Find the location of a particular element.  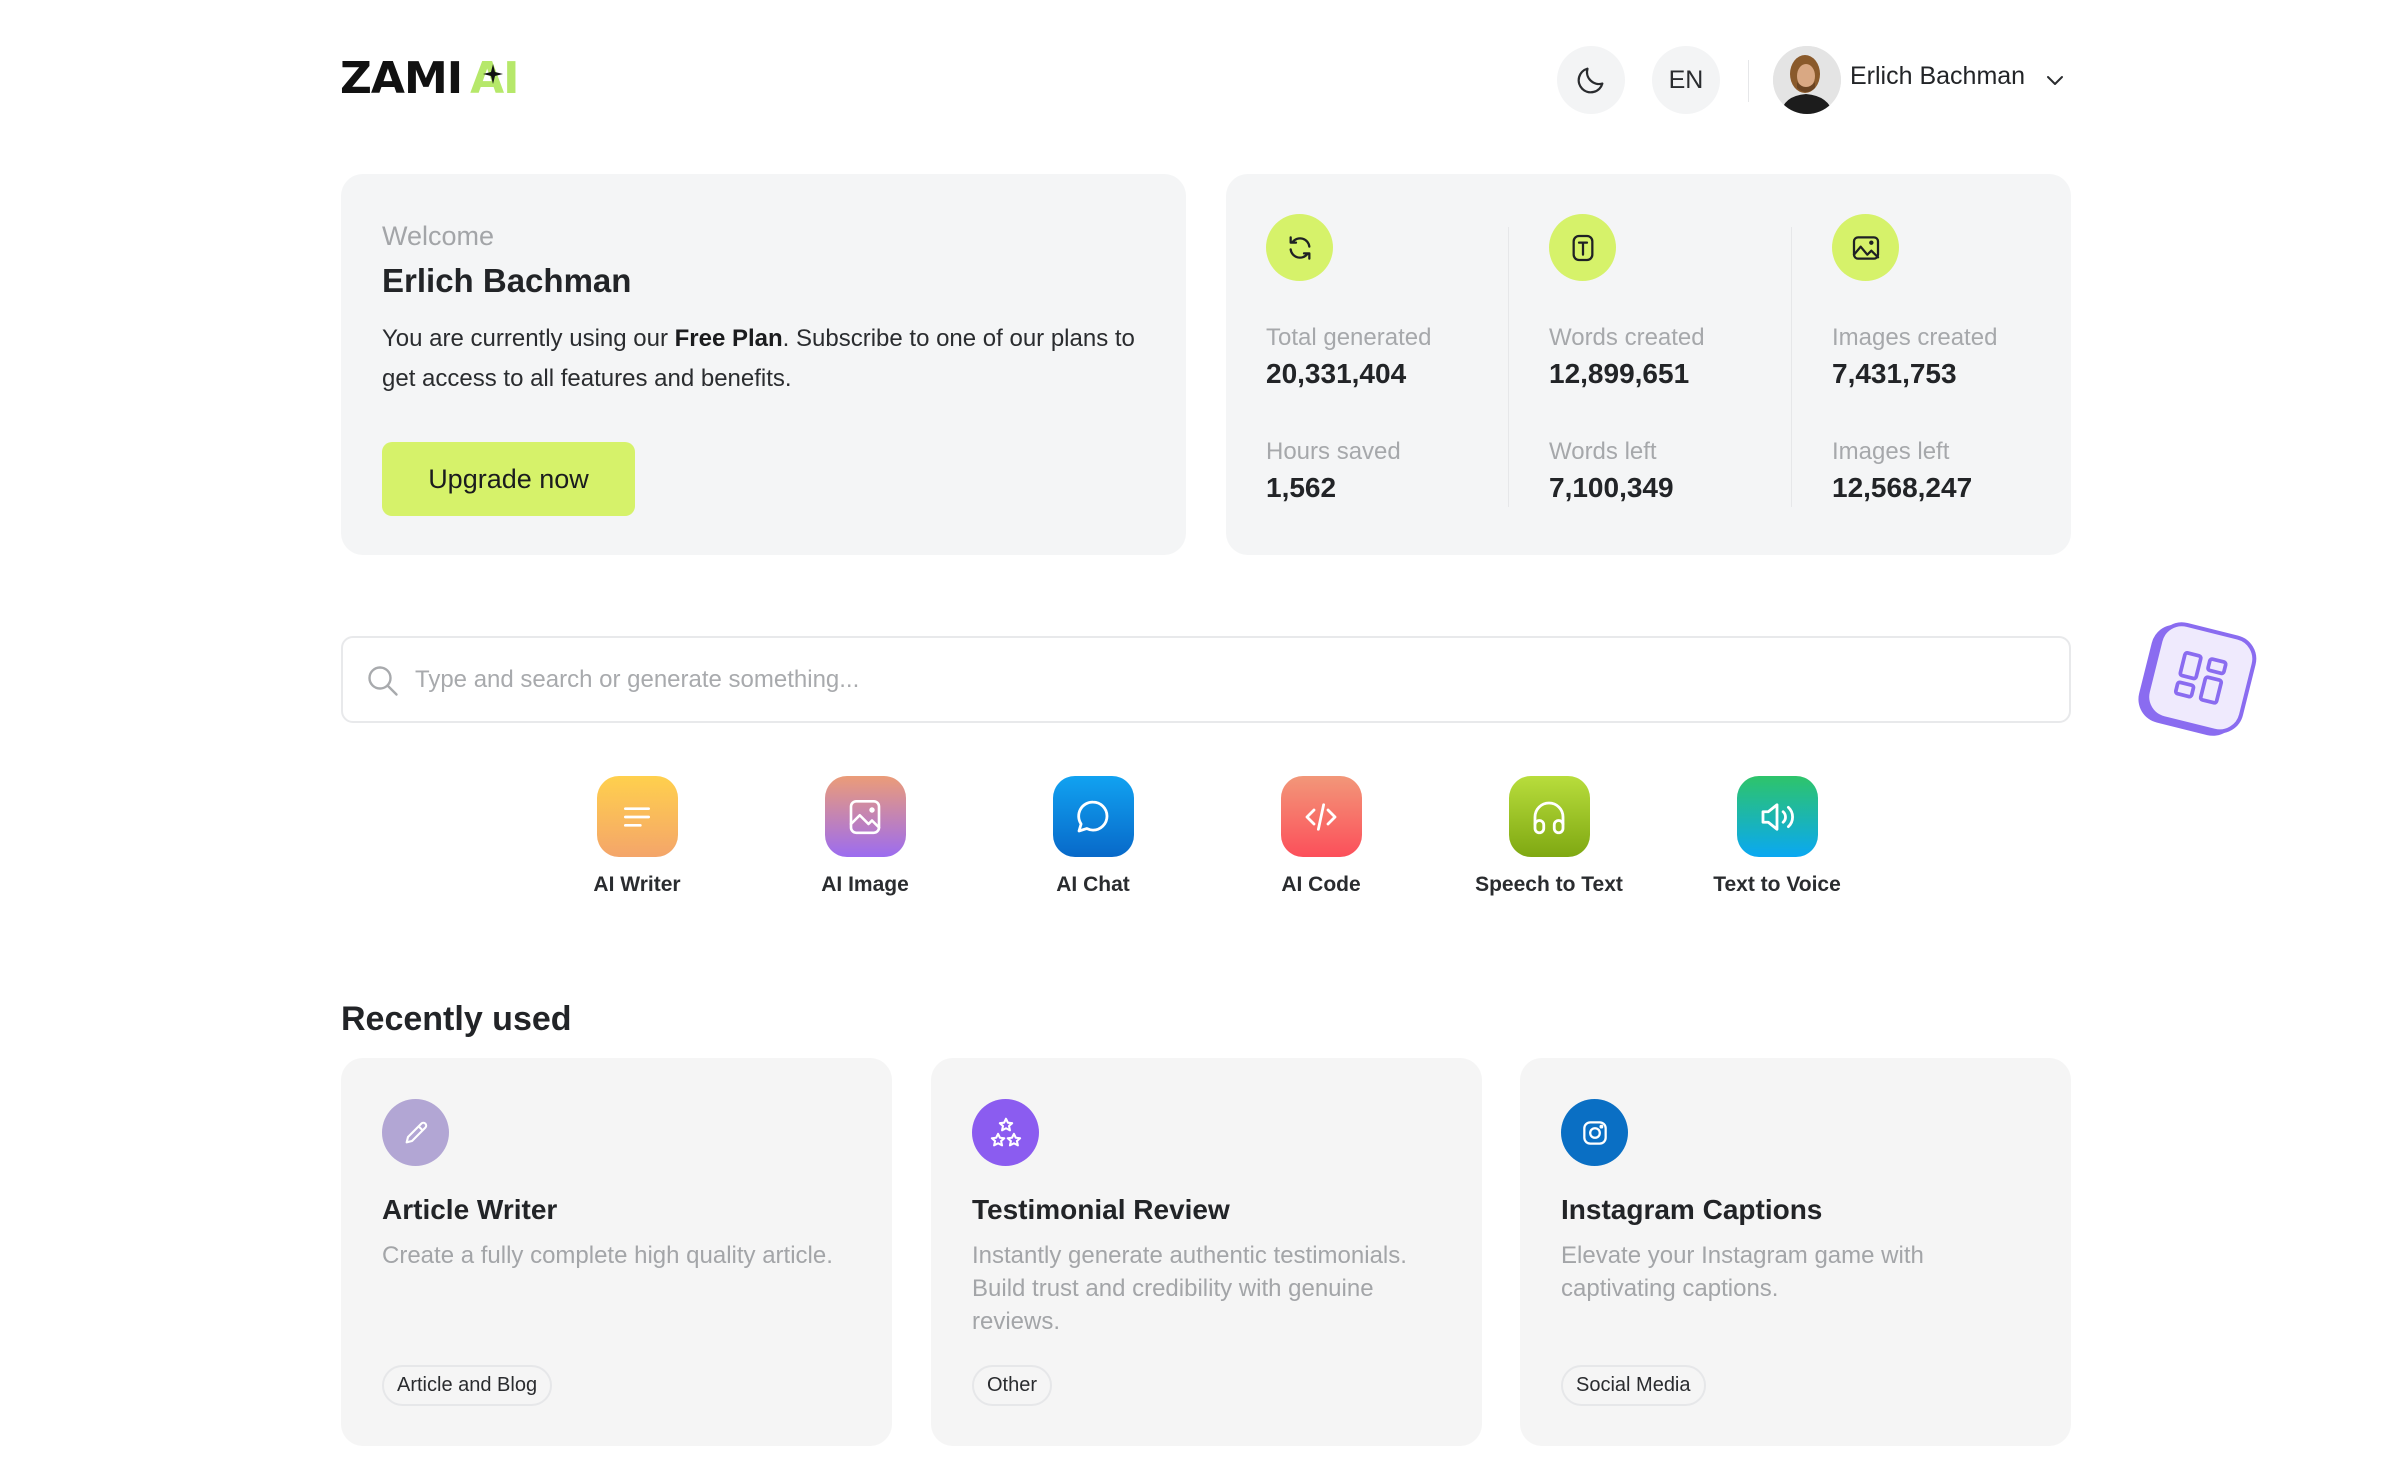

plan-name: Free Plan is located at coordinates (728, 338).